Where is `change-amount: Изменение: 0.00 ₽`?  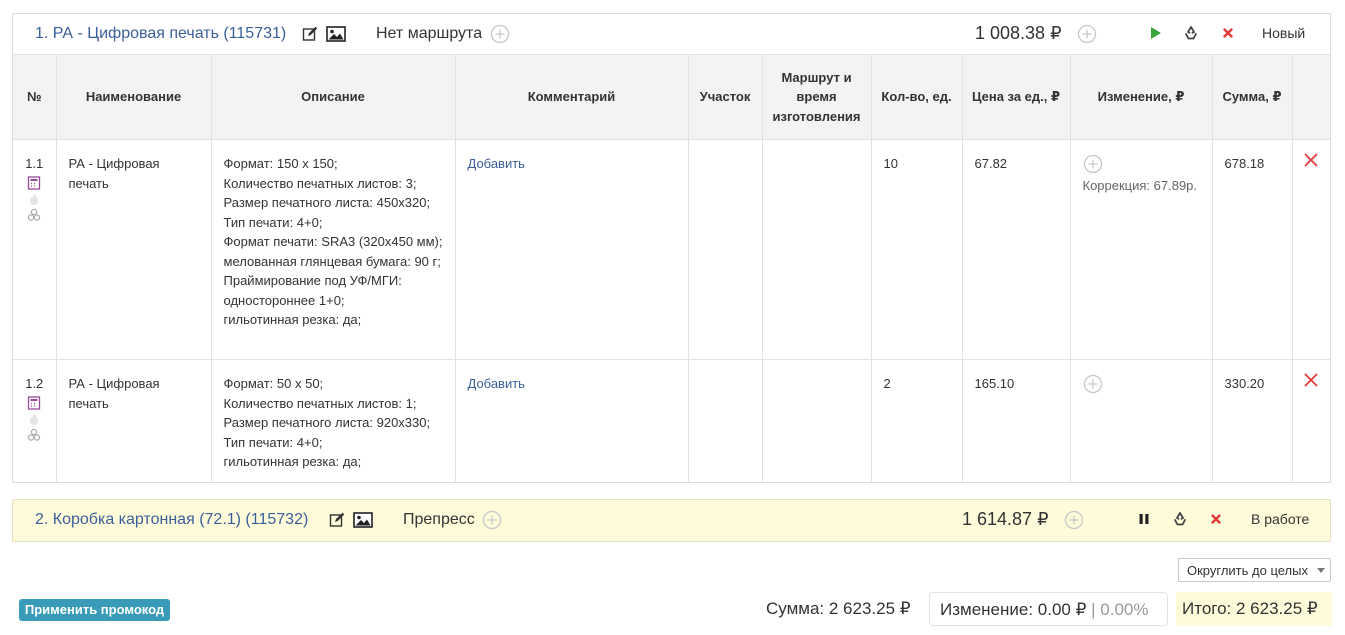
change-amount: Изменение: 0.00 ₽ is located at coordinates (1013, 609).